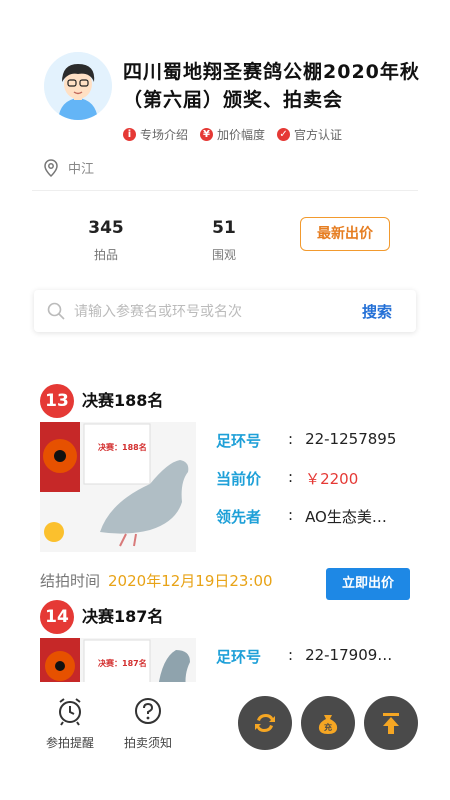 The image size is (450, 800). I want to click on photo-caption: 决赛：187名, so click(122, 663).